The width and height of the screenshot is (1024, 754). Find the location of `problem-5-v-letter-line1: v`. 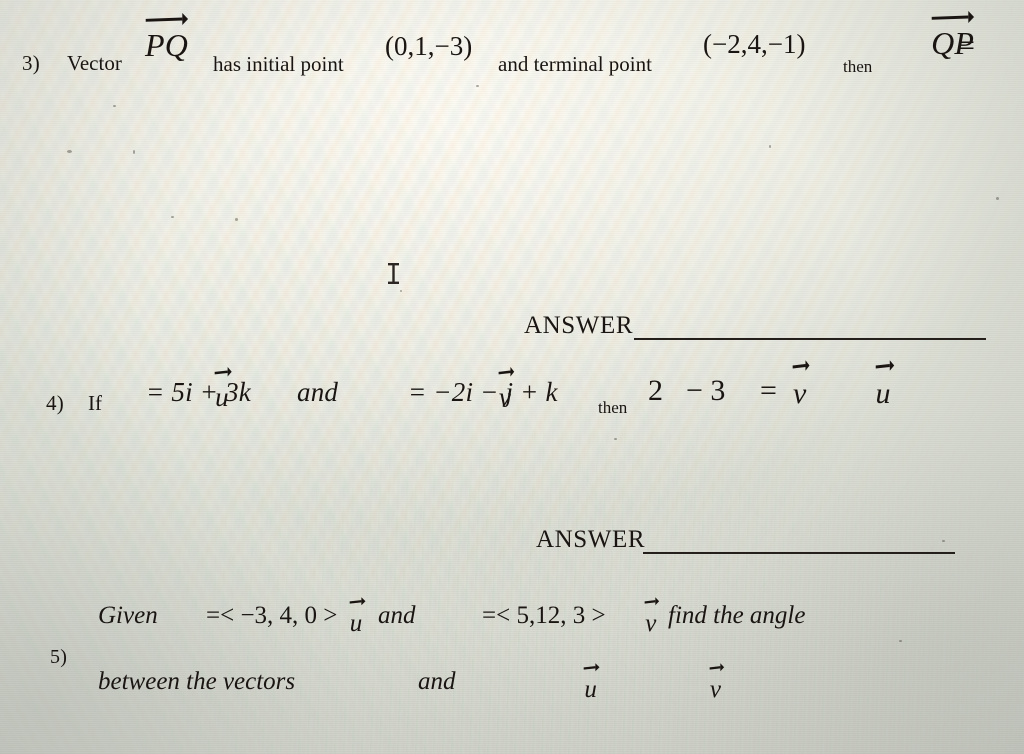

problem-5-v-letter-line1: v is located at coordinates (651, 623).